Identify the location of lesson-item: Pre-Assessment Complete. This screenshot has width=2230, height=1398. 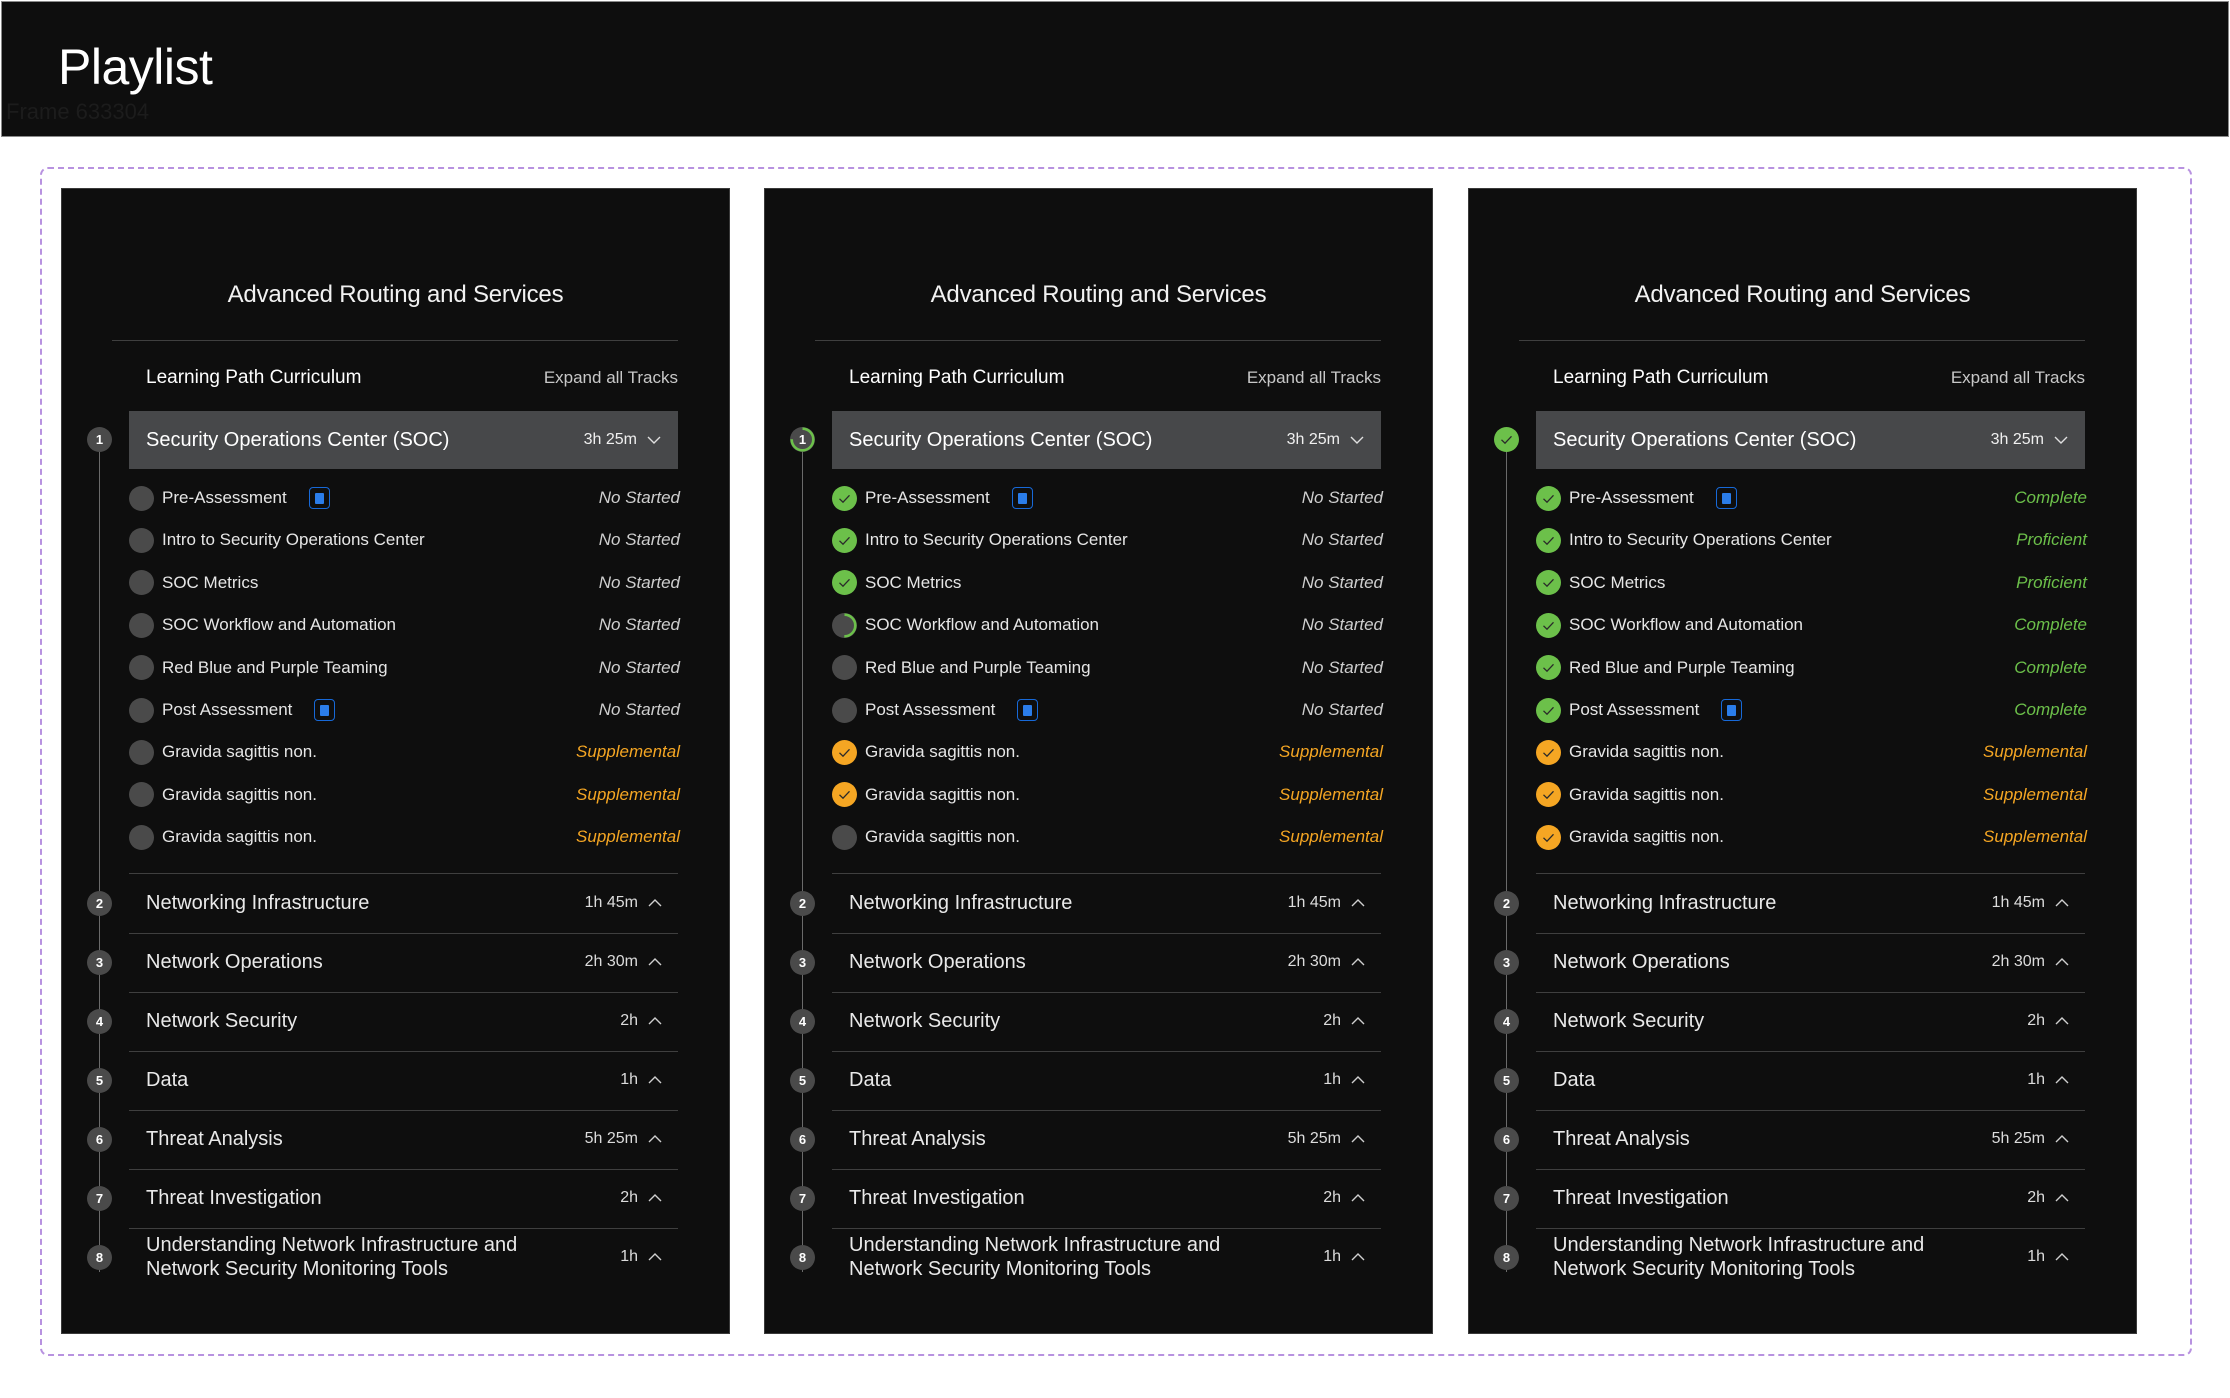
(1811, 498).